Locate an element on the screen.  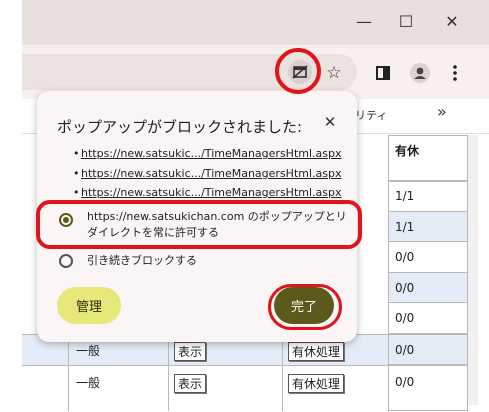
block-radio is located at coordinates (66, 261).